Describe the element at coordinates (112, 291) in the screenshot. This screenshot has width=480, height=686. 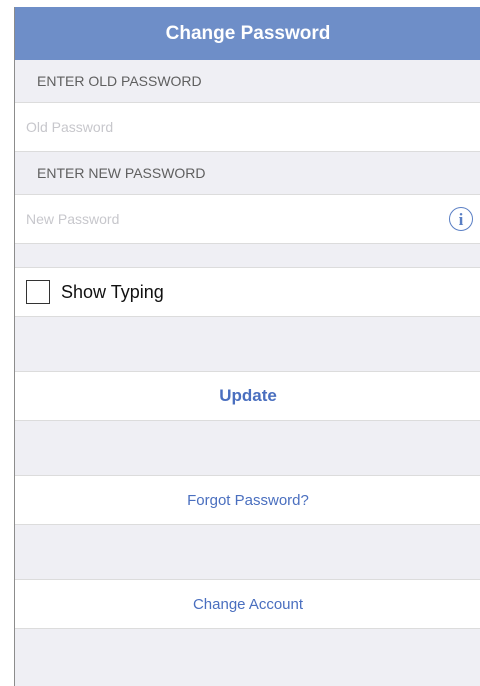
I see `show-typing-label: Show Typing` at that location.